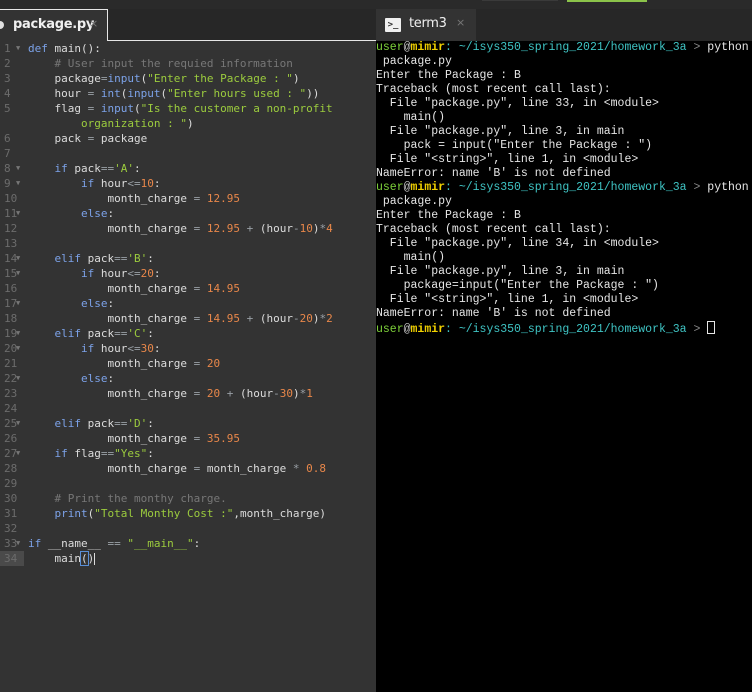  What do you see at coordinates (188, 273) in the screenshot?
I see `code-line: 15 ▼ if hour<=20:` at bounding box center [188, 273].